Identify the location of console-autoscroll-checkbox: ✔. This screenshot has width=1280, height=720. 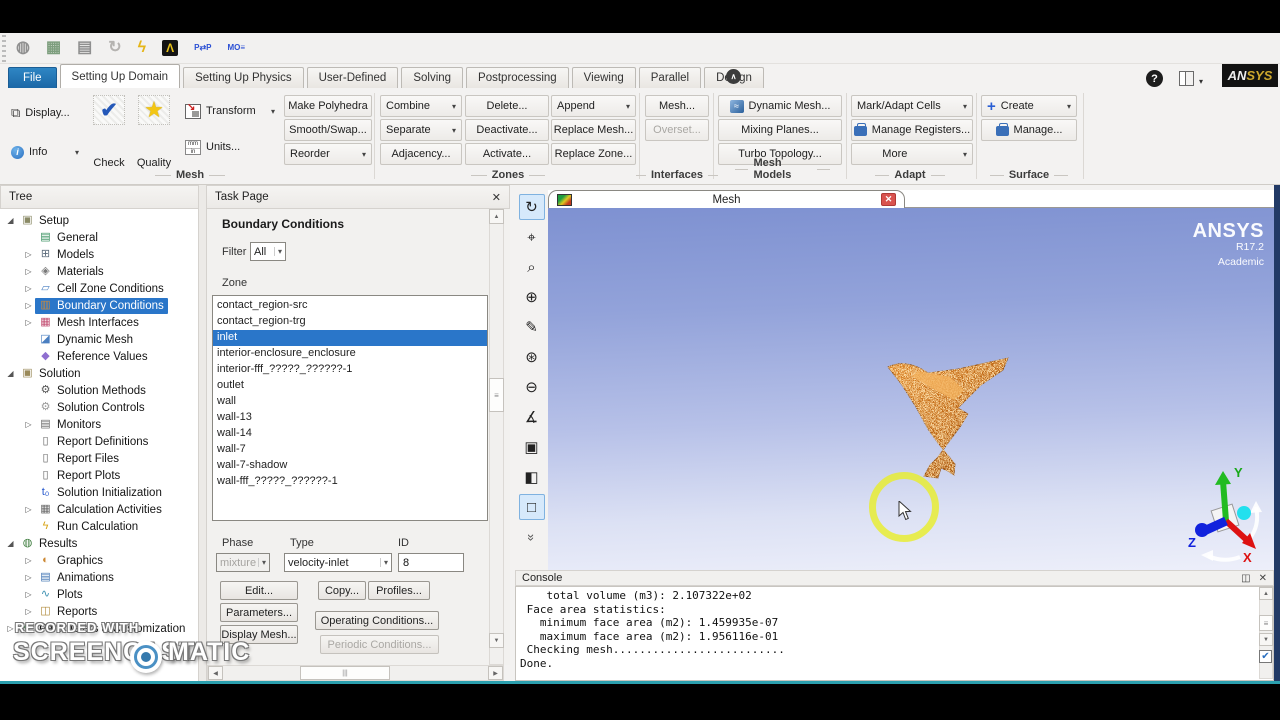
(1265, 656).